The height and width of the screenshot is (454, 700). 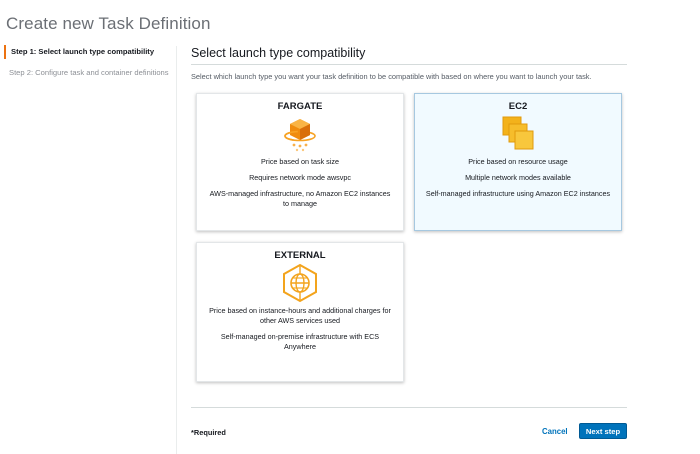 What do you see at coordinates (518, 177) in the screenshot?
I see `ec2-line-2: Multiple network modes available` at bounding box center [518, 177].